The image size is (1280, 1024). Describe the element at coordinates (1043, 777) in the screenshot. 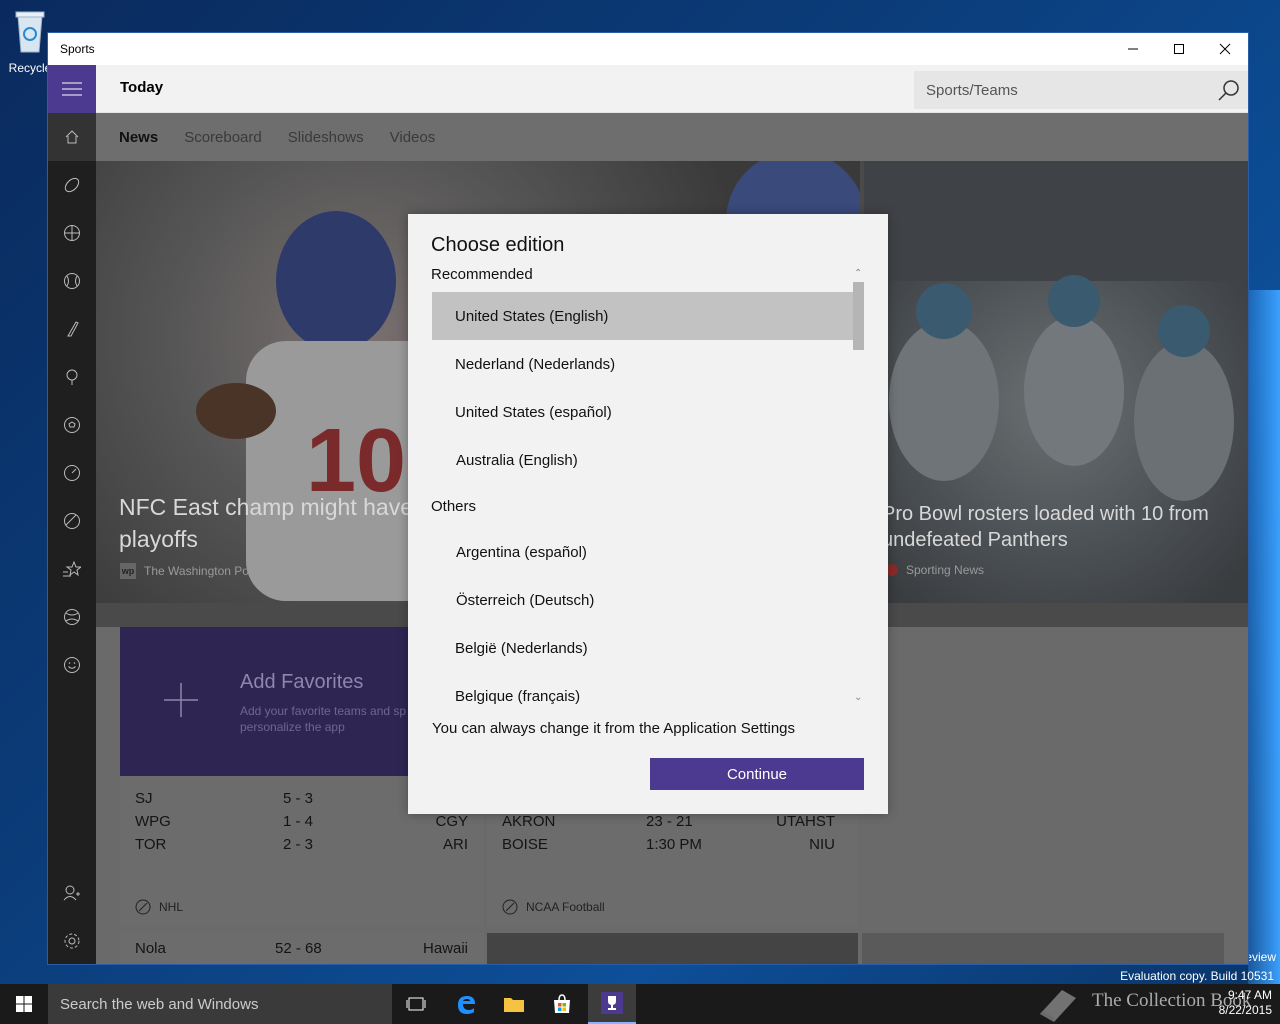

I see `empty-tile` at that location.